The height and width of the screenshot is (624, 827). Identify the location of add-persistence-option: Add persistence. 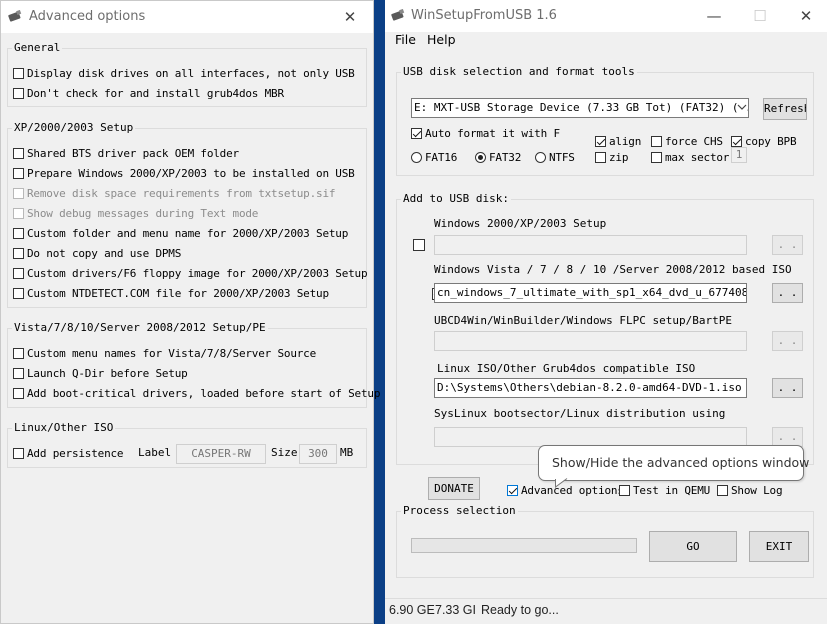
(68, 453).